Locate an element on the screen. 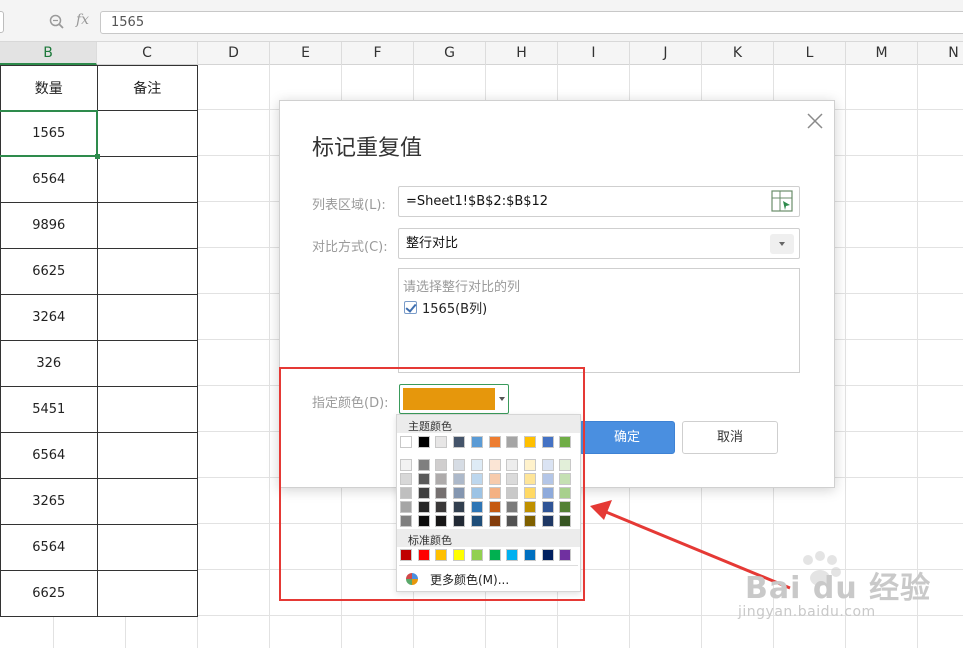 Image resolution: width=963 pixels, height=648 pixels. zoom-icon is located at coordinates (57, 22).